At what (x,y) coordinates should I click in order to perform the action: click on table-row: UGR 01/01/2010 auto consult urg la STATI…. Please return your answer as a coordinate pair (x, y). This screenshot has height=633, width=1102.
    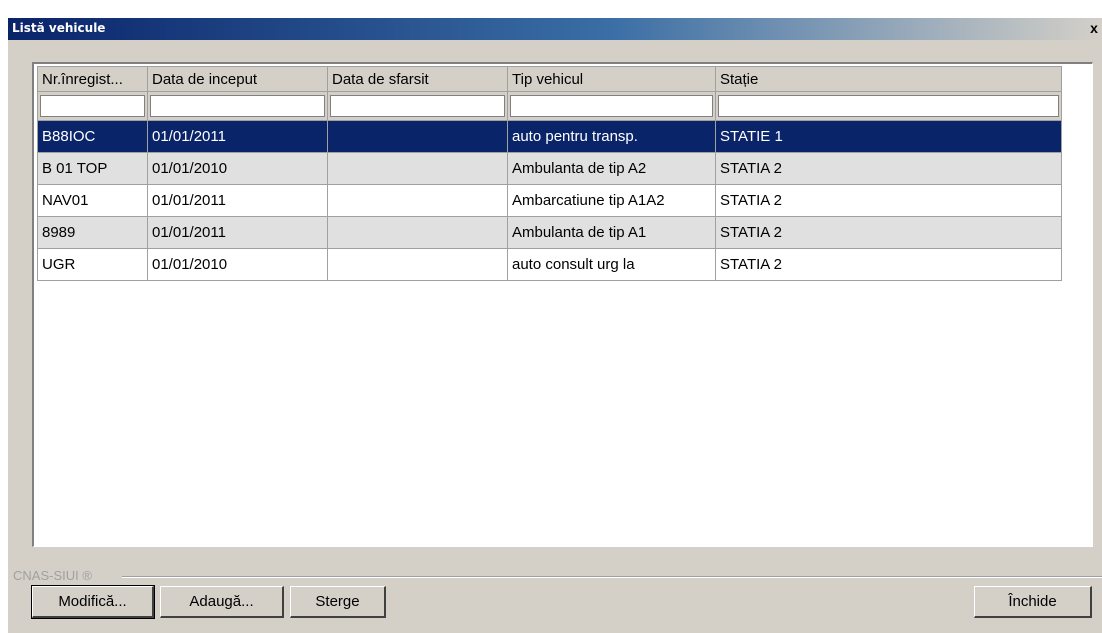
    Looking at the image, I should click on (549, 264).